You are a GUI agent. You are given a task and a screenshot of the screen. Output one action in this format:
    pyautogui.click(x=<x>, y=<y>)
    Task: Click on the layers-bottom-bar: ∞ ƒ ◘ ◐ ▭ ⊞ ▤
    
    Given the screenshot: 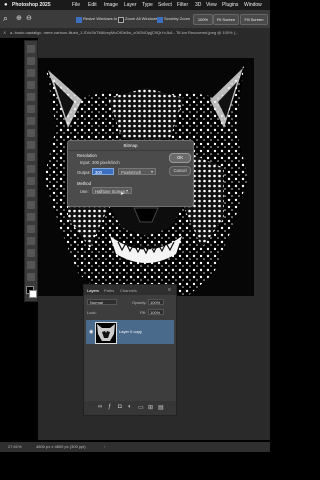 What is the action you would take?
    pyautogui.click(x=130, y=408)
    